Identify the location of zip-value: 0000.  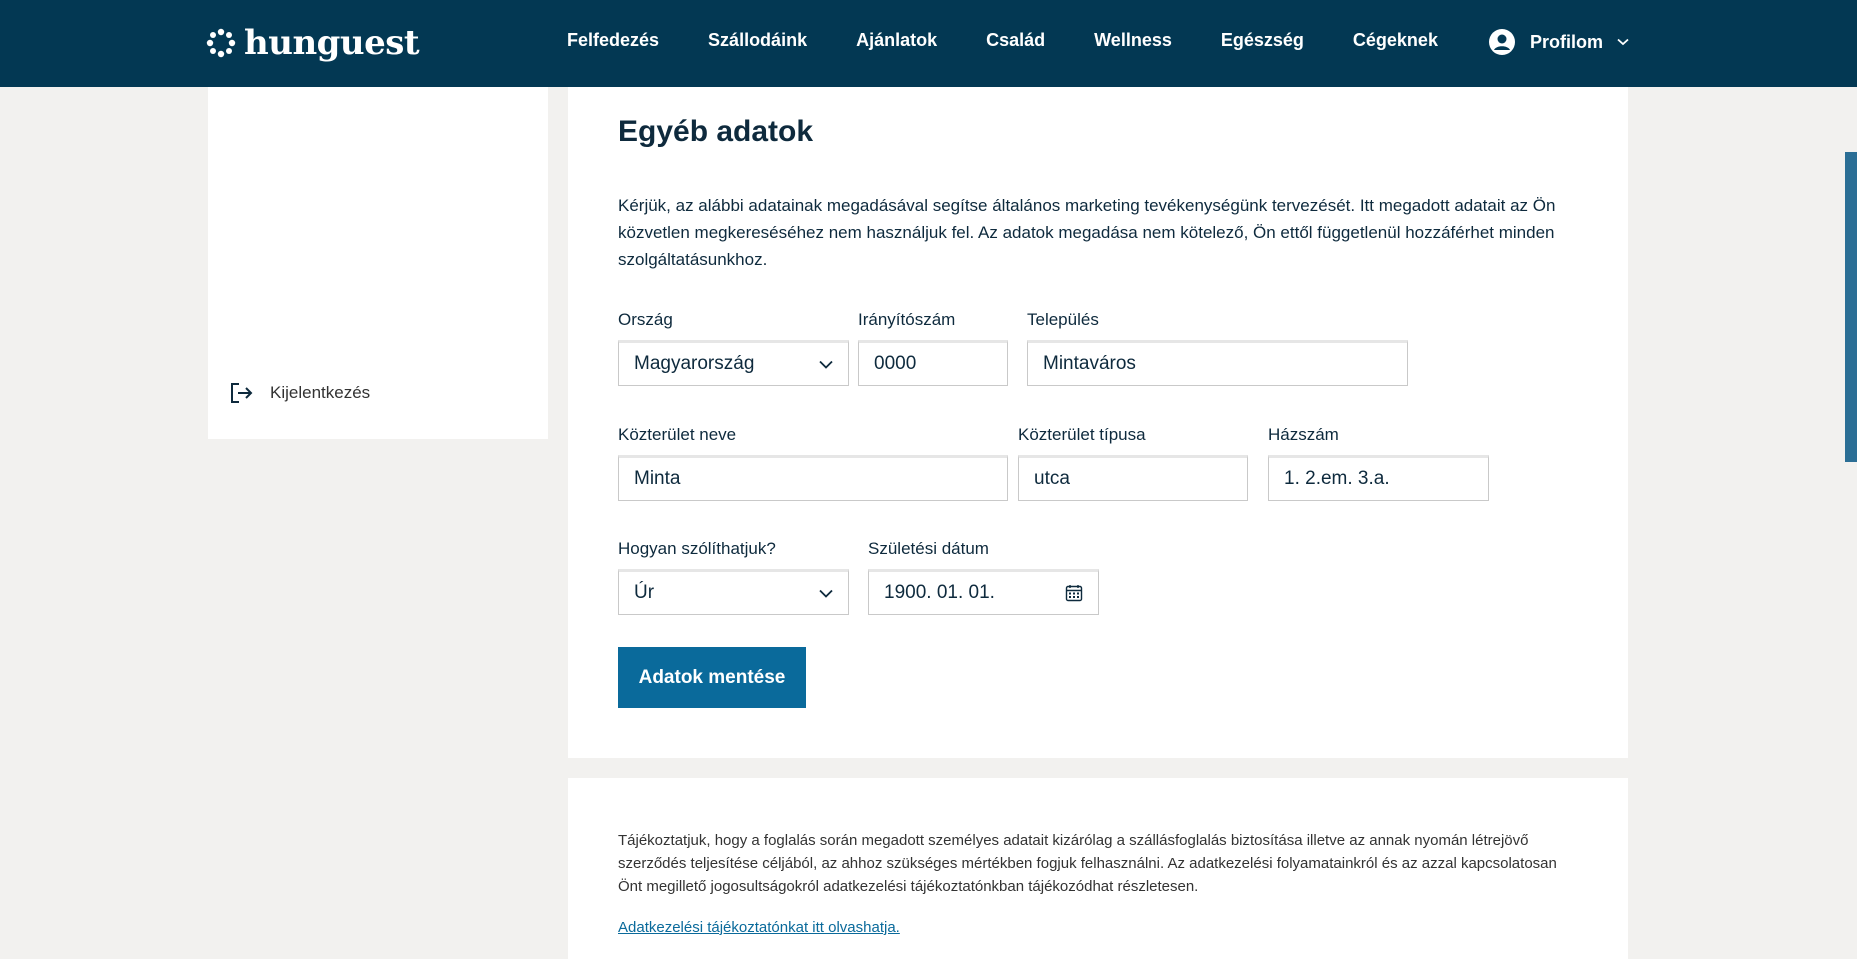
(895, 363).